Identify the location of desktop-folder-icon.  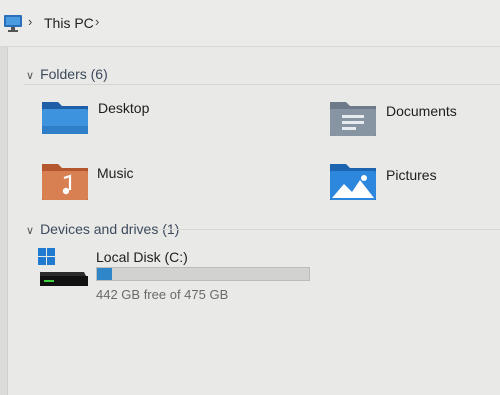
(65, 118).